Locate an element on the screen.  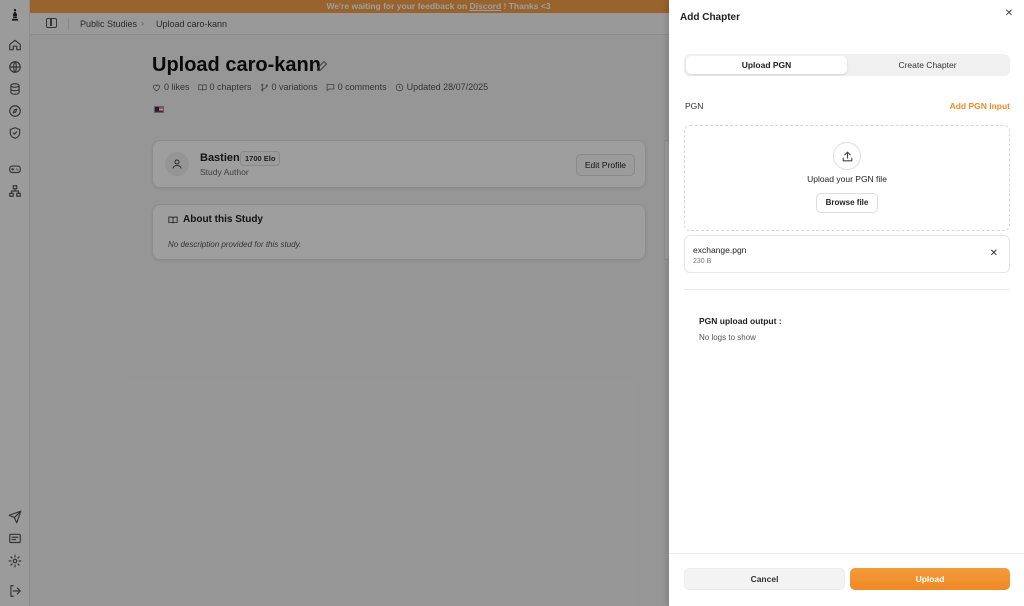
add-pgn-input-button: Add PGN Input is located at coordinates (980, 106).